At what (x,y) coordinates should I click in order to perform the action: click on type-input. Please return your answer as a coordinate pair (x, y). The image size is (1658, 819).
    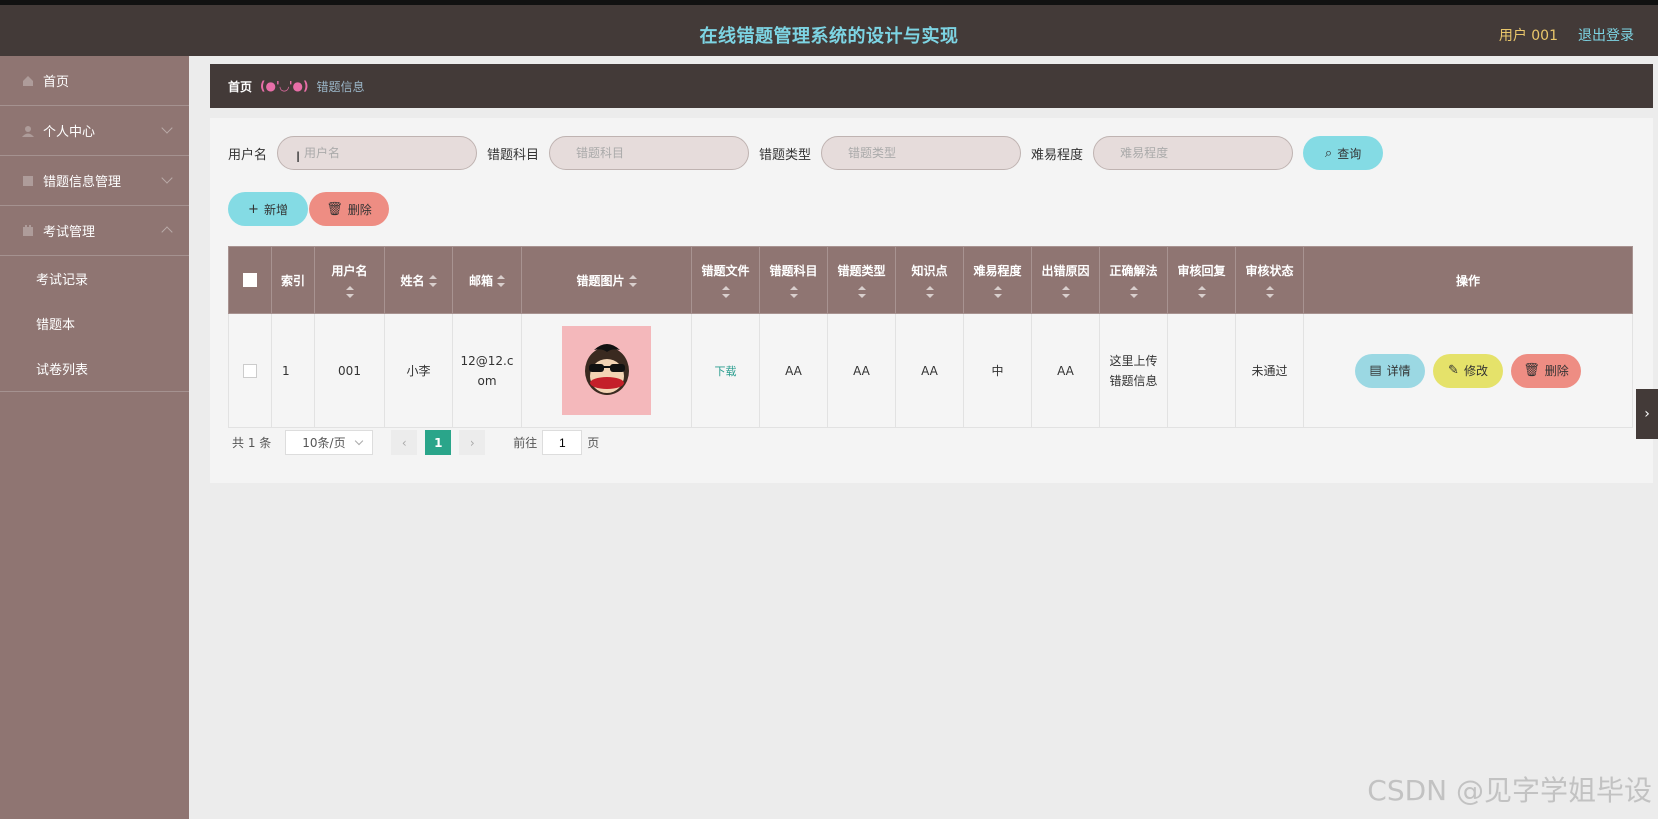
    Looking at the image, I should click on (921, 153).